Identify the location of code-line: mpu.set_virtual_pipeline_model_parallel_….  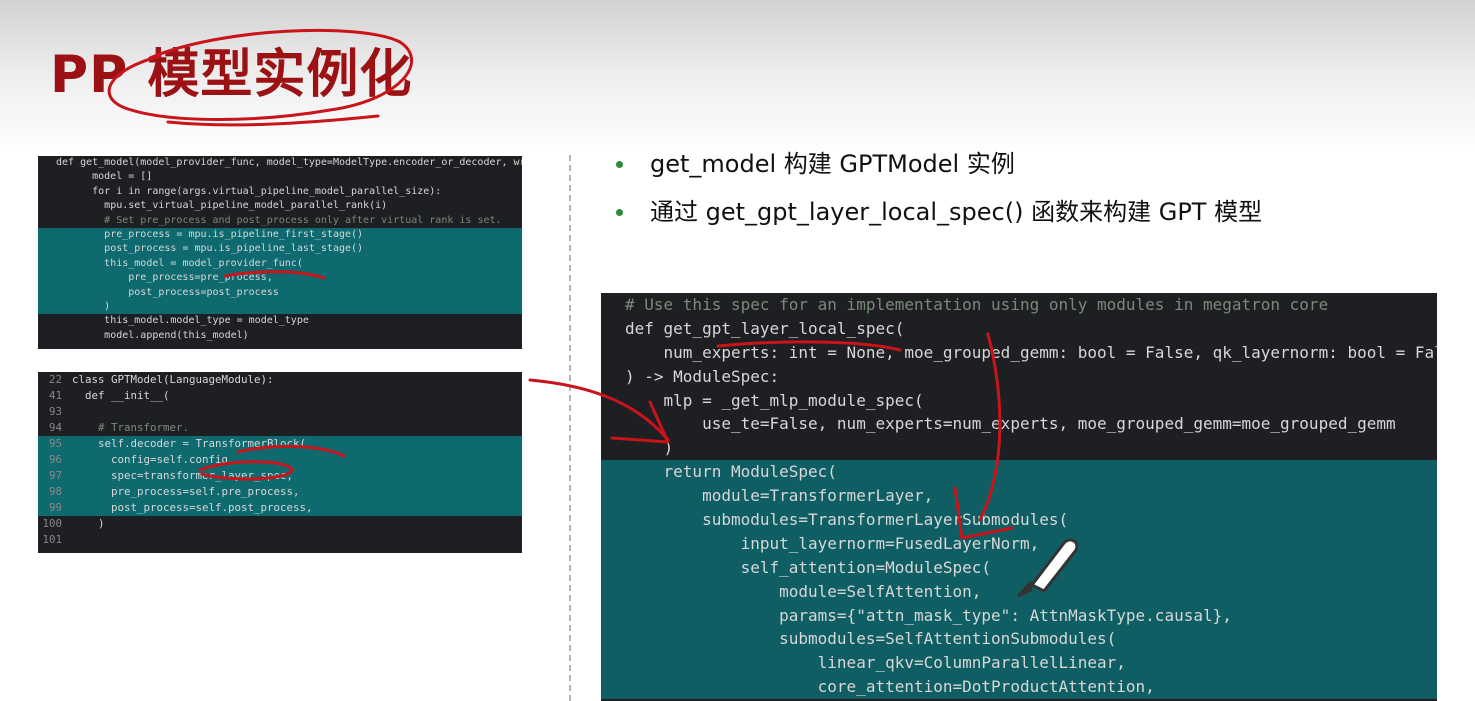
(280, 206).